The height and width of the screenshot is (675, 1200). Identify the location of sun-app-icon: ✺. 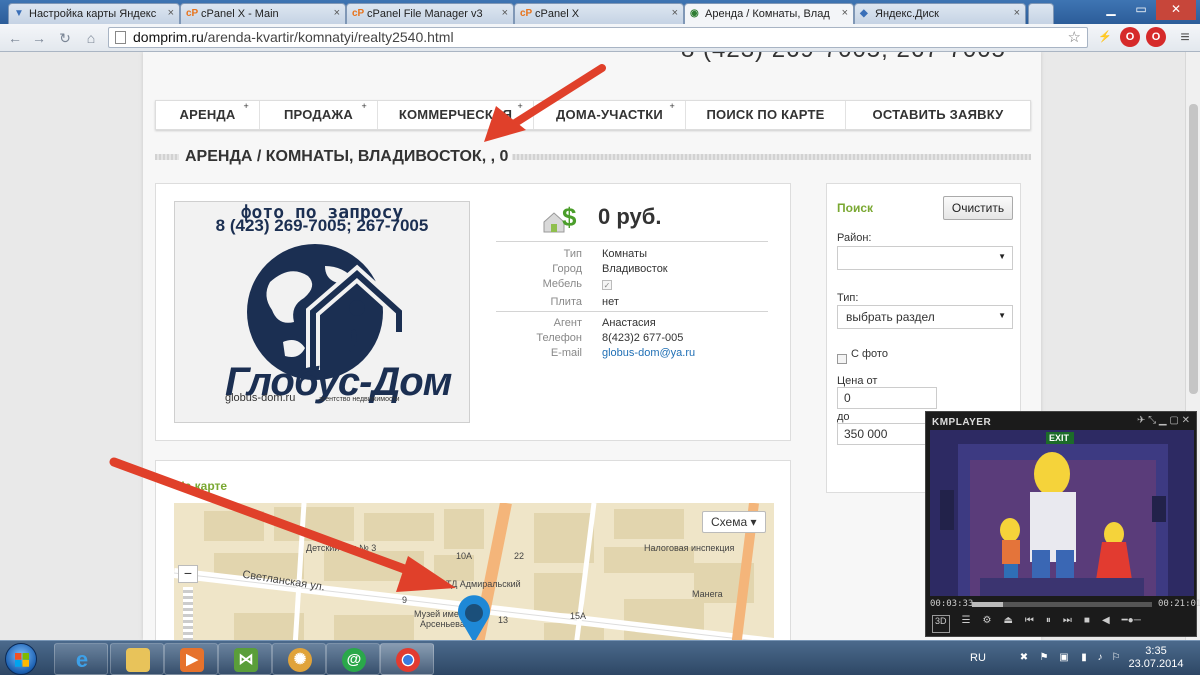
(300, 660).